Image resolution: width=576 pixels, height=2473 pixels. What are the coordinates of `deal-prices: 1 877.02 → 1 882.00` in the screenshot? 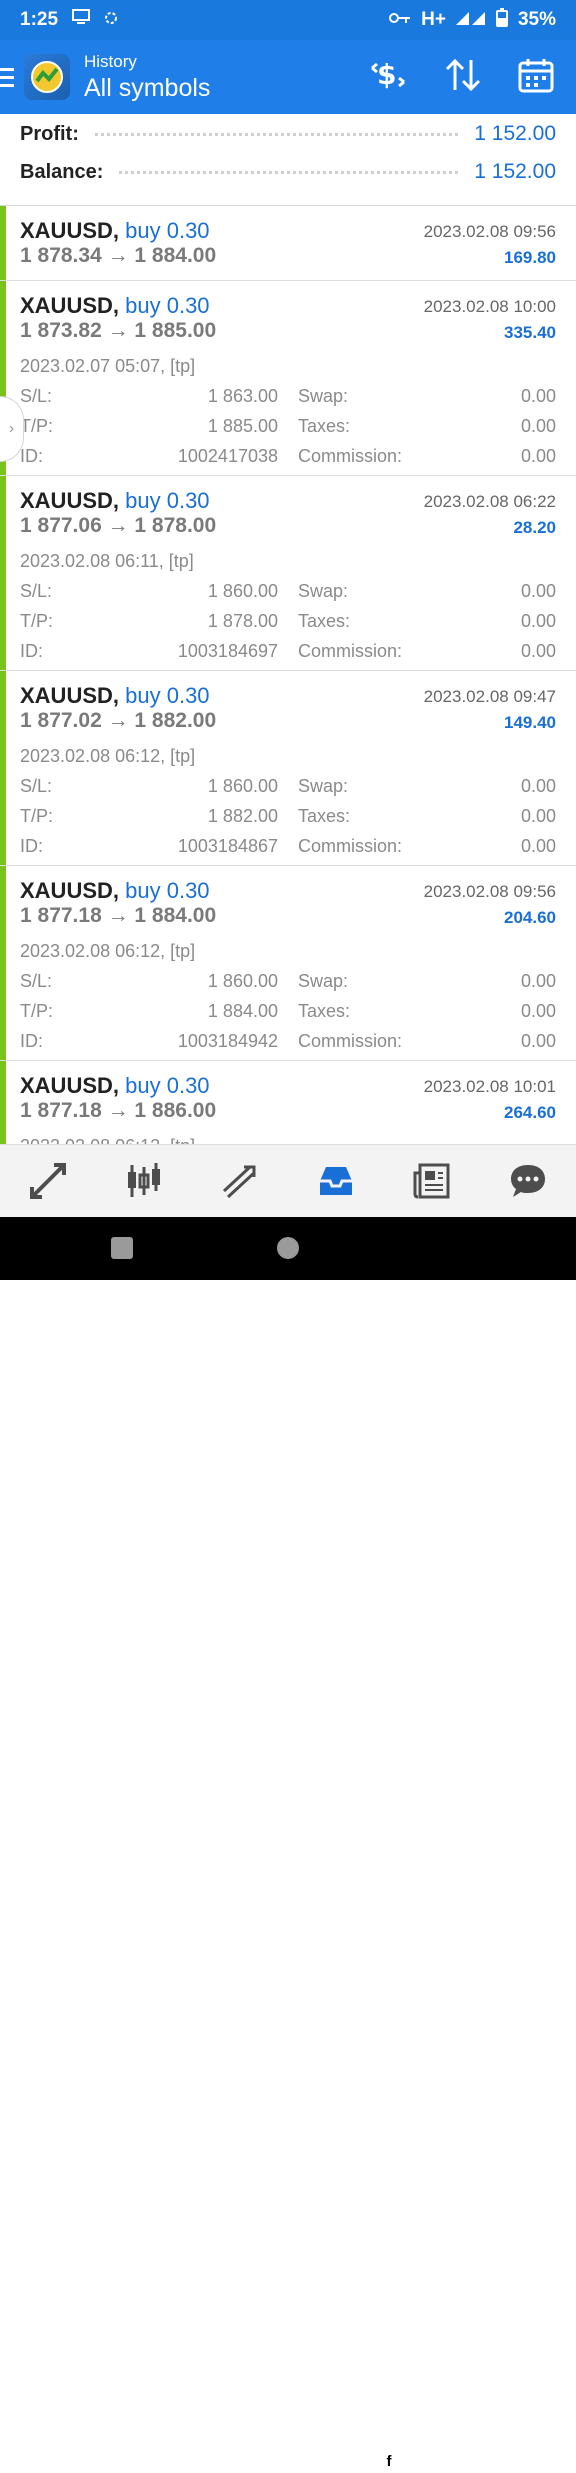 It's located at (118, 720).